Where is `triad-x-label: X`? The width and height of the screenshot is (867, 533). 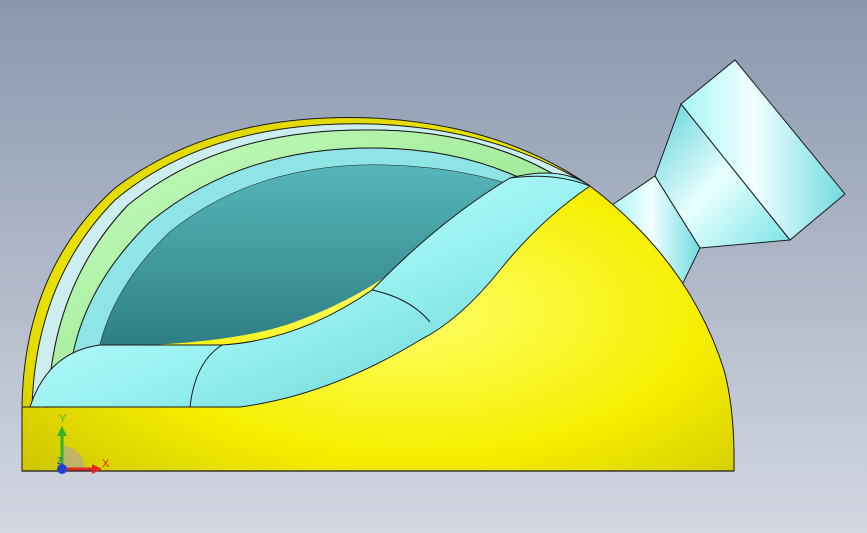 triad-x-label: X is located at coordinates (106, 464).